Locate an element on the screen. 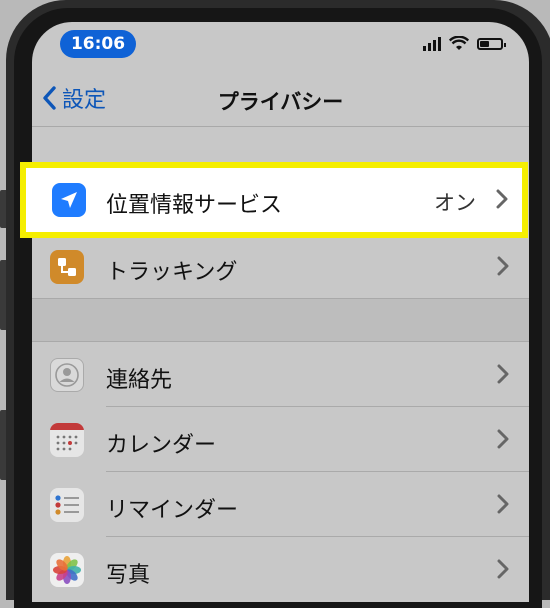  navigation-bar: 設定 プライバシー is located at coordinates (280, 96).